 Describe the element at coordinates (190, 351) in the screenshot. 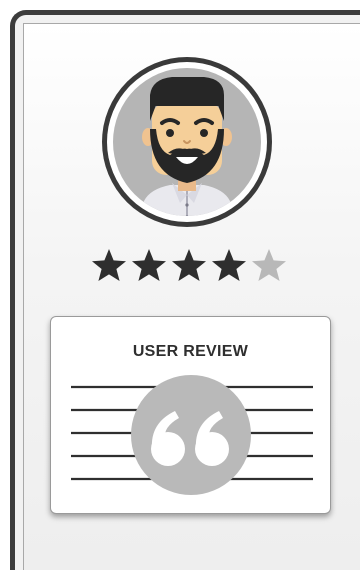

I see `card-title: USER REVIEW` at that location.